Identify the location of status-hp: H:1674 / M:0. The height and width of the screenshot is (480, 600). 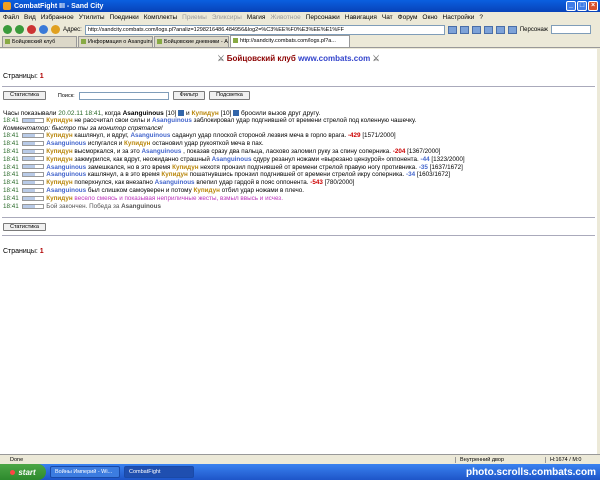
(572, 459).